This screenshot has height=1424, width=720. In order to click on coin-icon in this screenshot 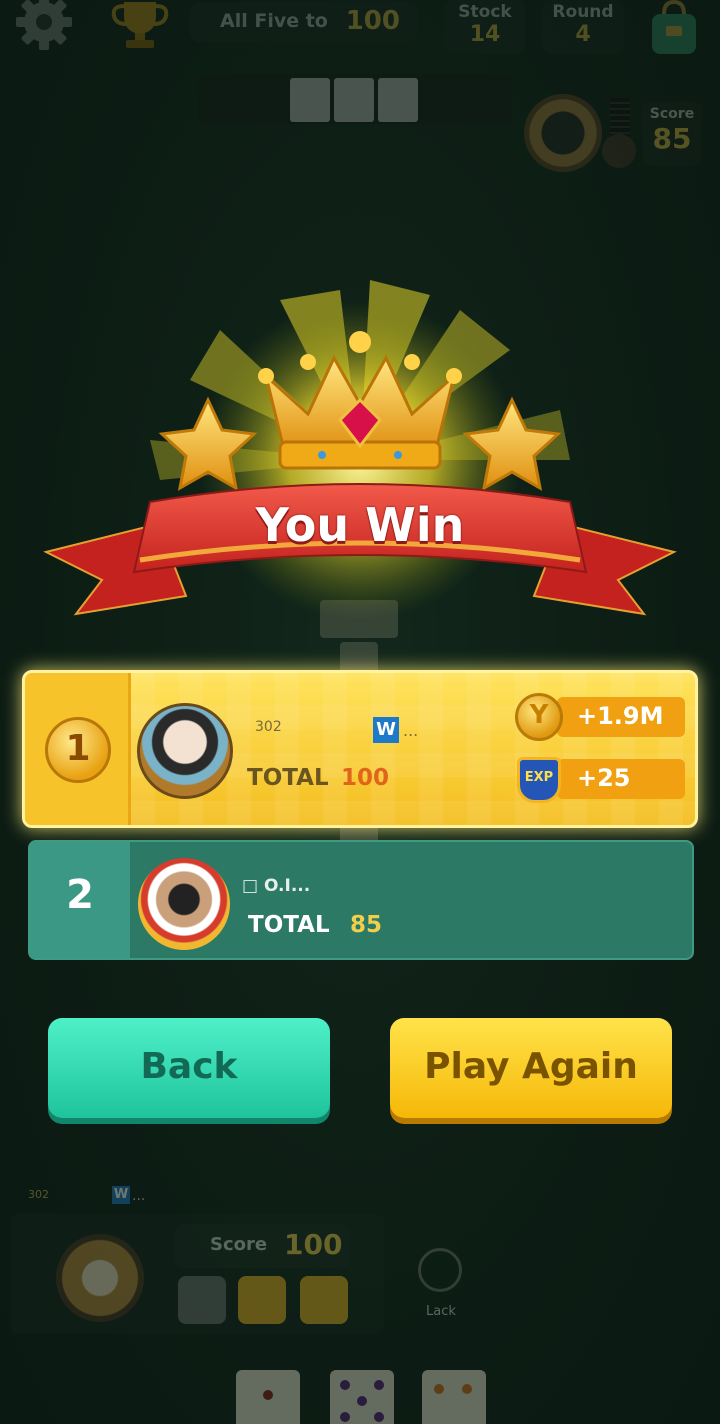, I will do `click(539, 717)`.